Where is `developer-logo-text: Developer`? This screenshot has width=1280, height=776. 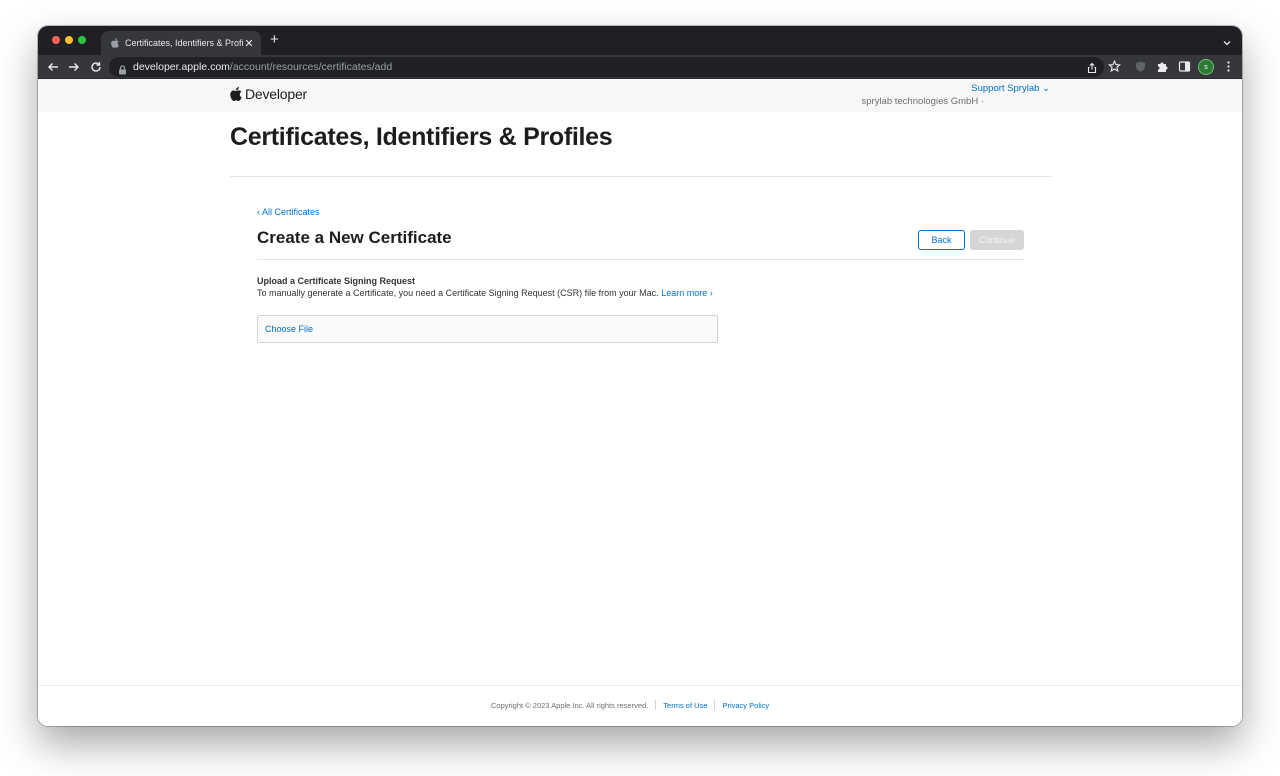 developer-logo-text: Developer is located at coordinates (276, 94).